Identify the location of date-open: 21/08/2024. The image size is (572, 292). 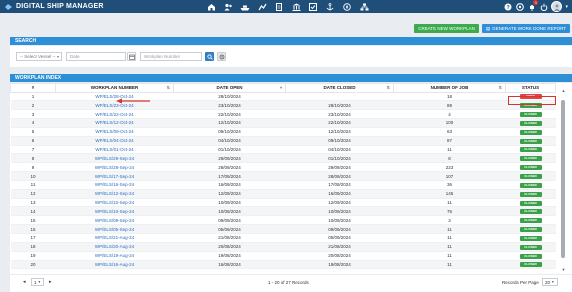
(229, 238).